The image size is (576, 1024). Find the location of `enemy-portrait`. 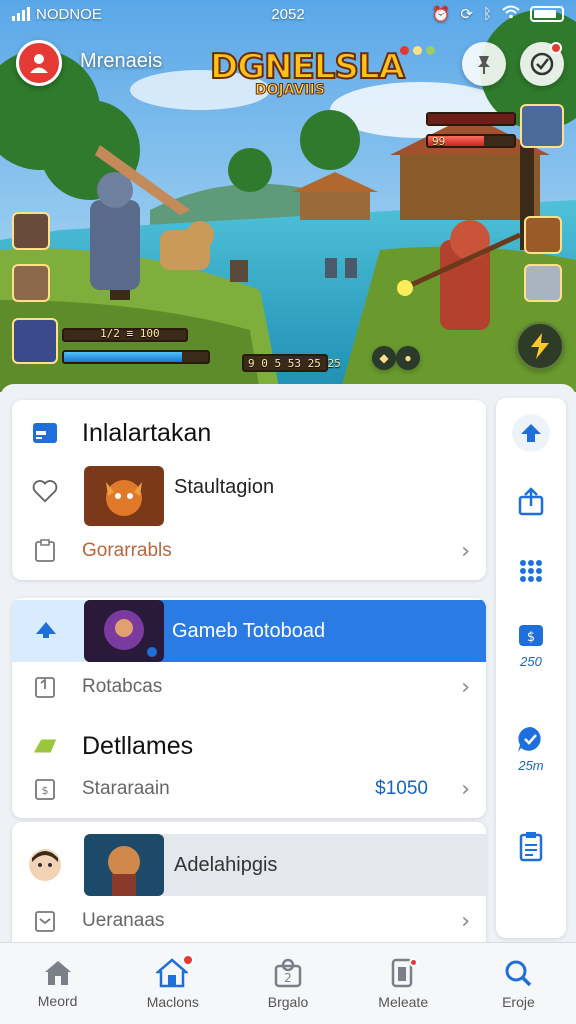

enemy-portrait is located at coordinates (542, 126).